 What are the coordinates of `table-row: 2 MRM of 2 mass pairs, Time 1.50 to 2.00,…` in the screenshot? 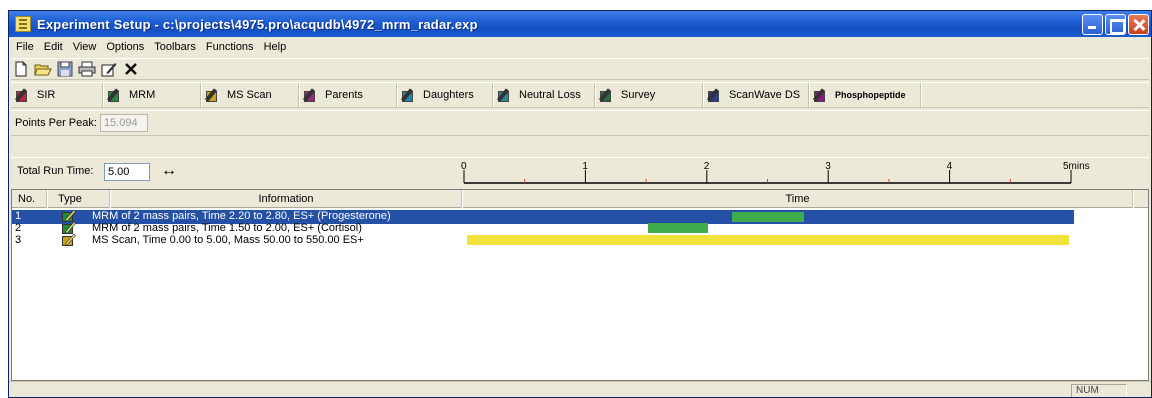 It's located at (580, 227).